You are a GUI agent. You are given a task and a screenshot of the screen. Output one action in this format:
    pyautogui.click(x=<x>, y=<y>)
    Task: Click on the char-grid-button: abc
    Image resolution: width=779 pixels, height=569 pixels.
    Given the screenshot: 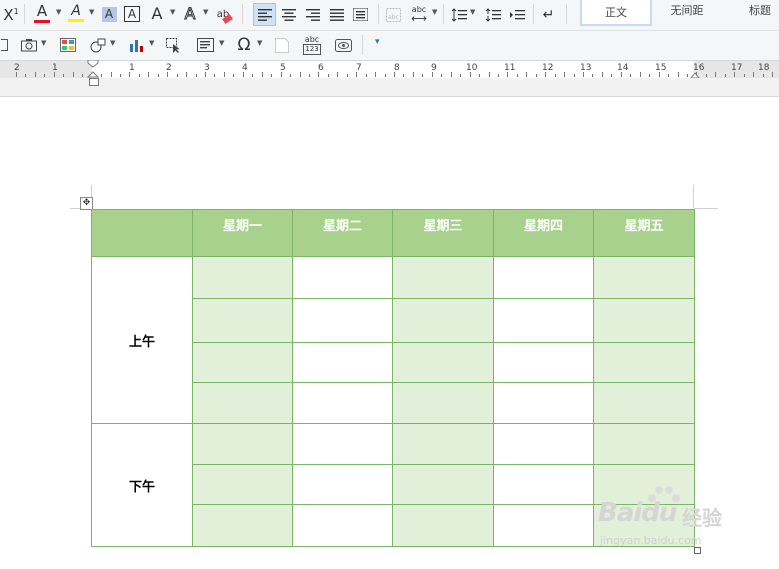 What is the action you would take?
    pyautogui.click(x=393, y=14)
    